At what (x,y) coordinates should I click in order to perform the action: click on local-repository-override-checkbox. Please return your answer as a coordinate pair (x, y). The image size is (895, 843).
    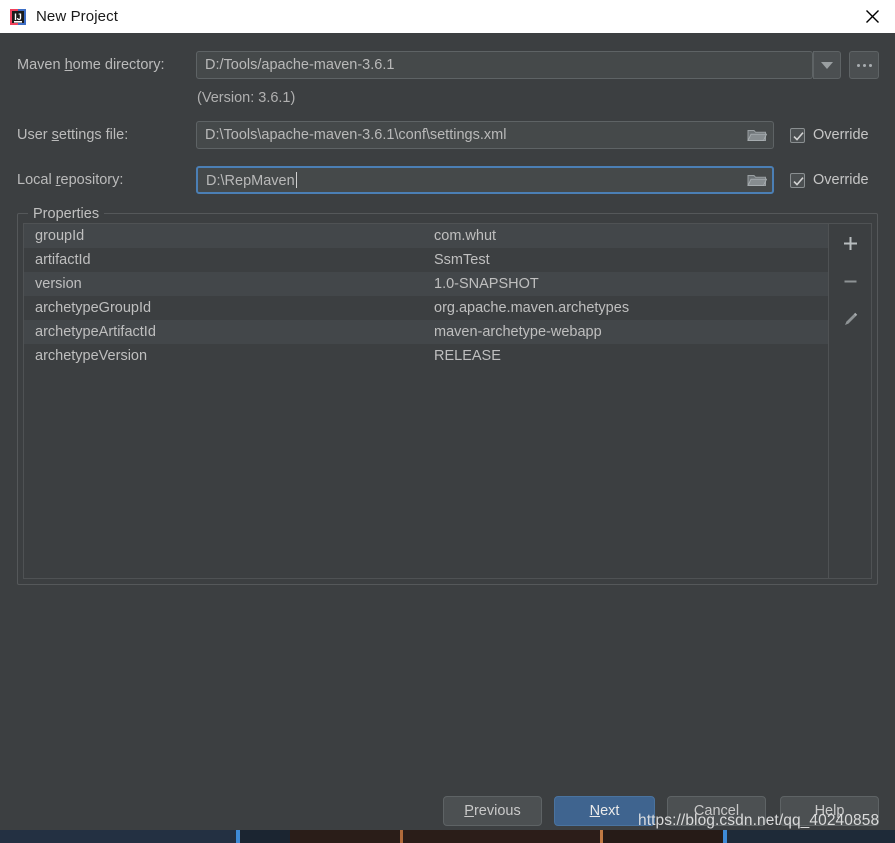
    Looking at the image, I should click on (797, 180).